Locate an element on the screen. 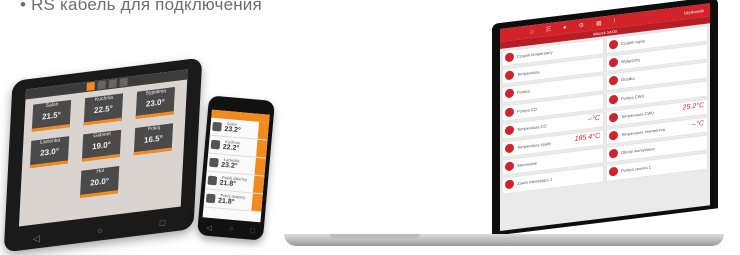  settings-icon: ⚙ is located at coordinates (581, 26).